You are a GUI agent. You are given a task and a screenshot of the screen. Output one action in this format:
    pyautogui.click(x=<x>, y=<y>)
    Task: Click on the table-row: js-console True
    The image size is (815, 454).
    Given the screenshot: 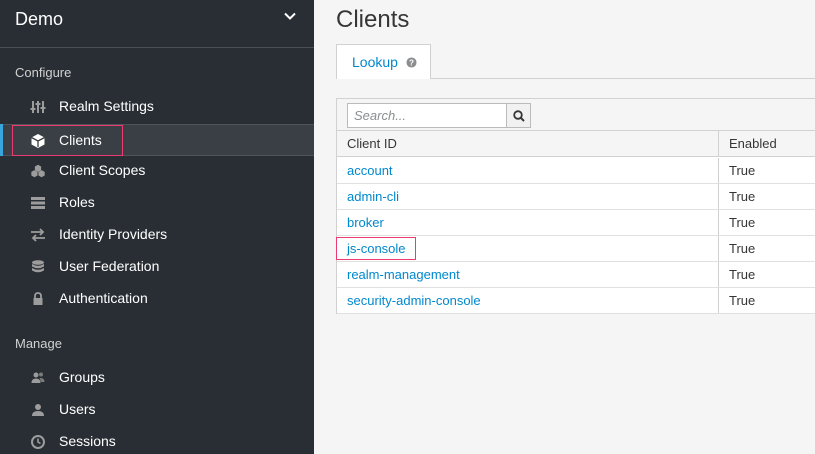 What is the action you would take?
    pyautogui.click(x=576, y=249)
    